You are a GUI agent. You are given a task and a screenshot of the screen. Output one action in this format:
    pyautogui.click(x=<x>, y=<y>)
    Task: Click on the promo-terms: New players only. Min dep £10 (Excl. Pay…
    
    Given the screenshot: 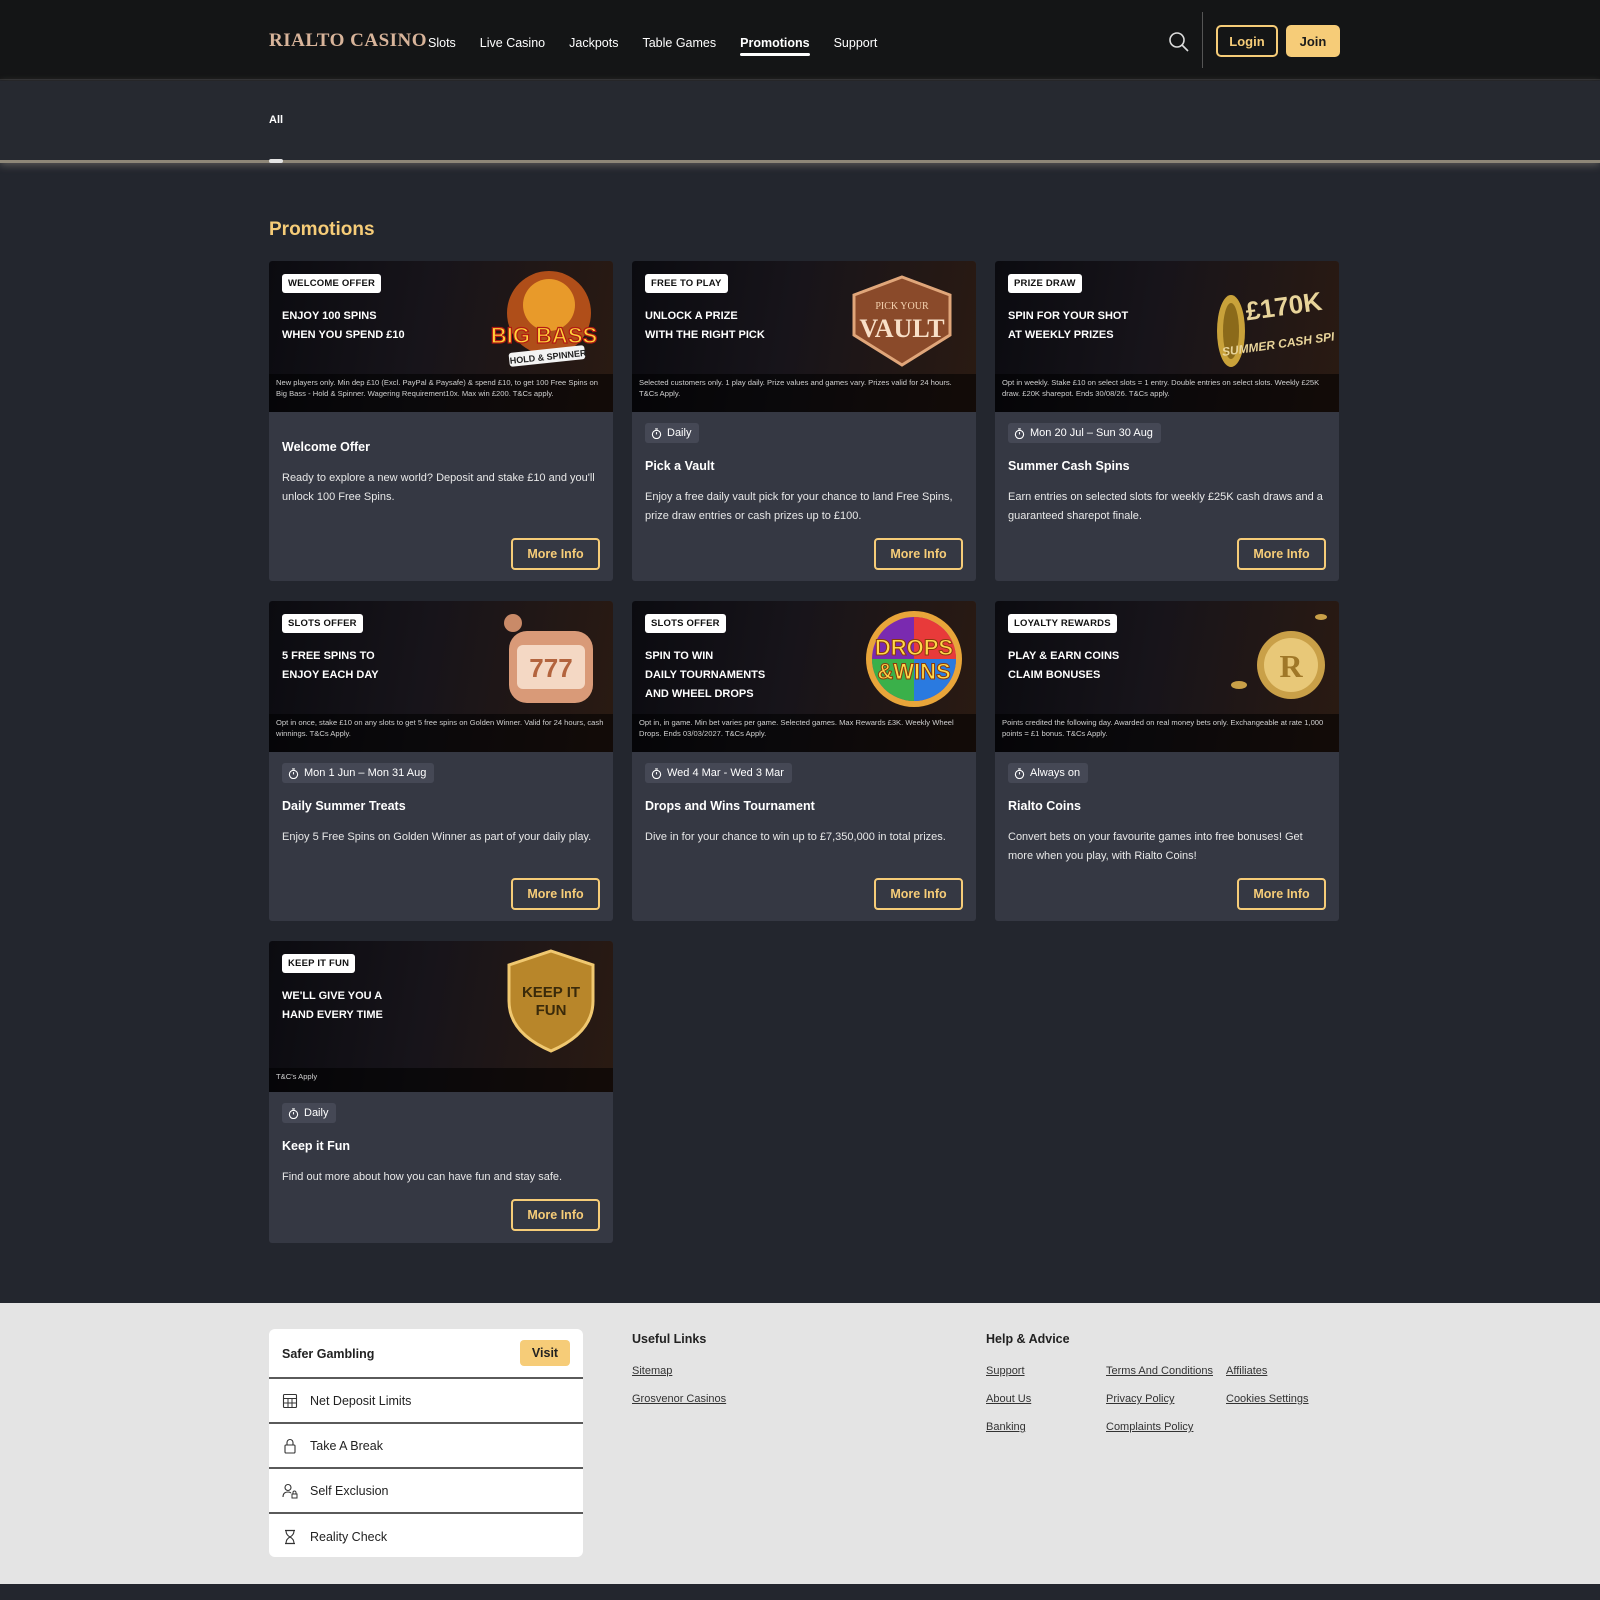 What is the action you would take?
    pyautogui.click(x=441, y=393)
    